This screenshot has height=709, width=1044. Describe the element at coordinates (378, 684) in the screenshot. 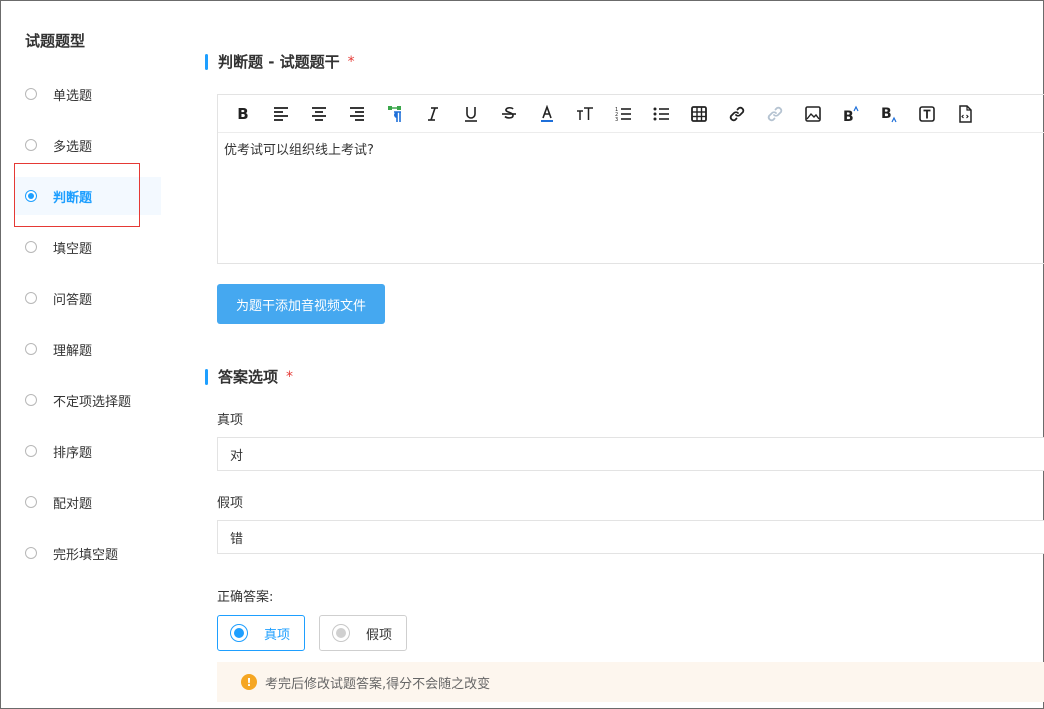

I see `notice-message: 考完后修改试题答案,得分不会随之改变` at that location.